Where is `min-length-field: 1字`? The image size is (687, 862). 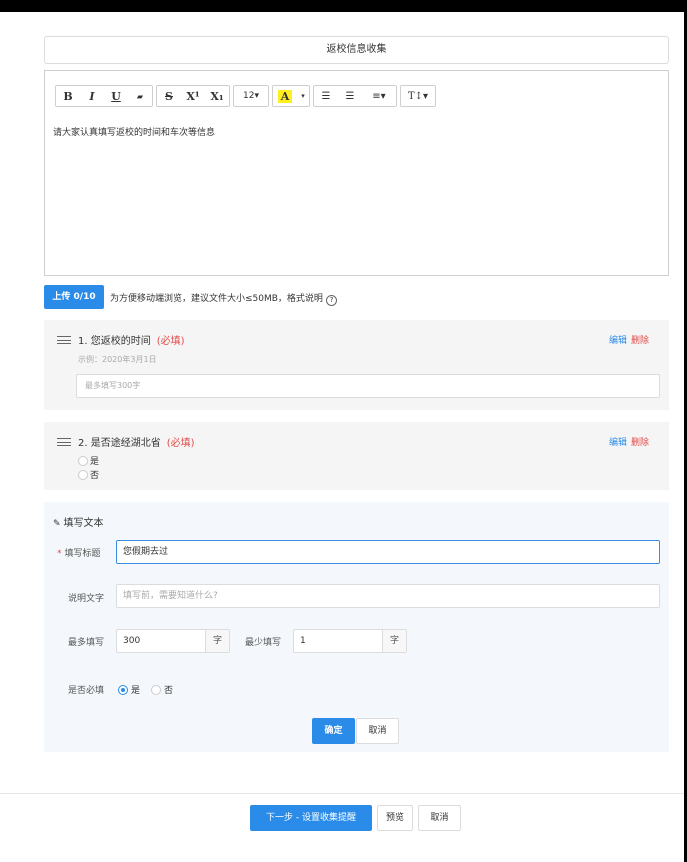 min-length-field: 1字 is located at coordinates (350, 641).